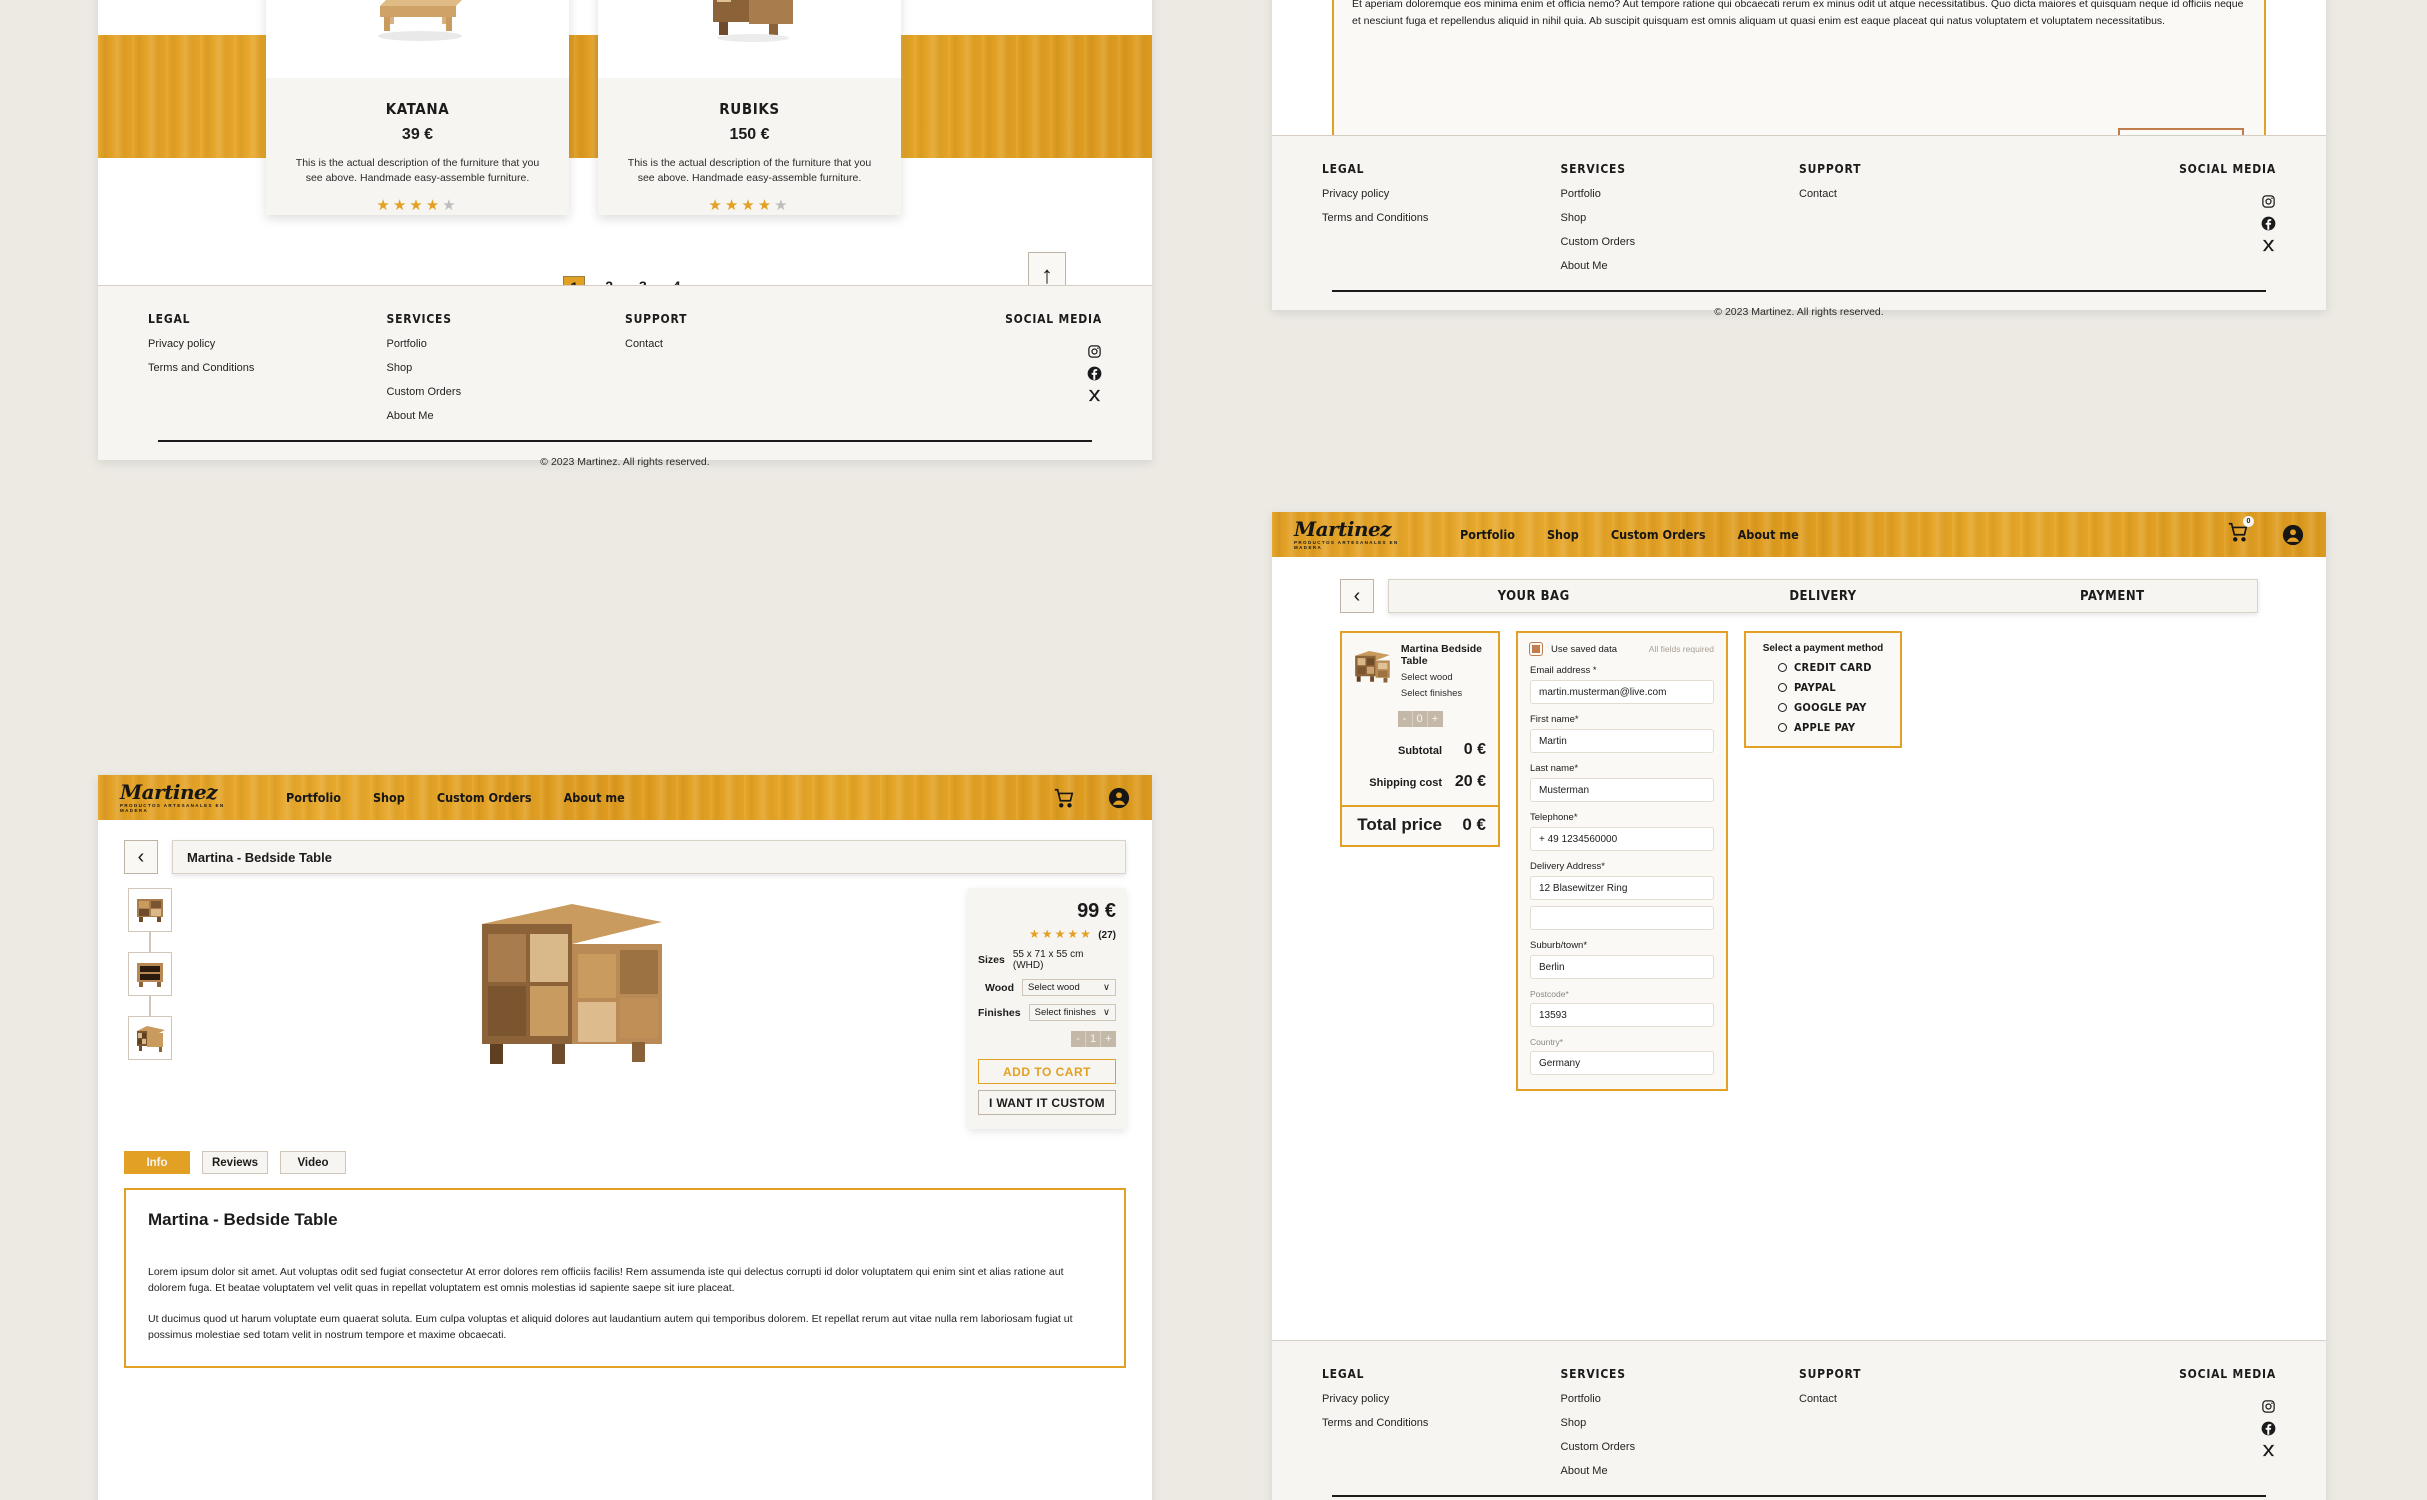 The image size is (2427, 1500). What do you see at coordinates (1622, 790) in the screenshot?
I see `last-name-field: Musterman` at bounding box center [1622, 790].